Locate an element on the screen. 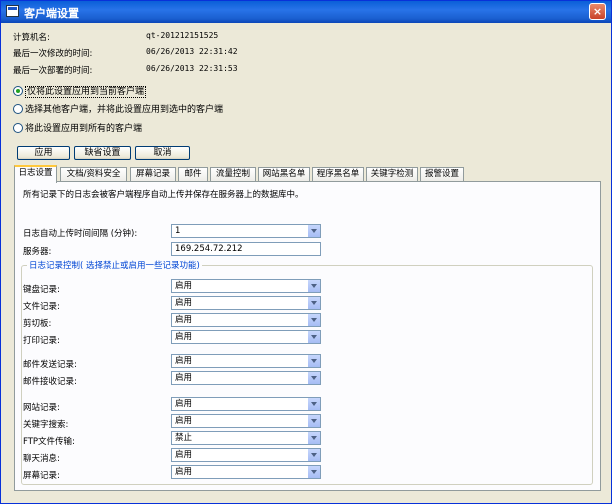 The height and width of the screenshot is (504, 612). tab-alert-settings: 报警设置 is located at coordinates (442, 174).